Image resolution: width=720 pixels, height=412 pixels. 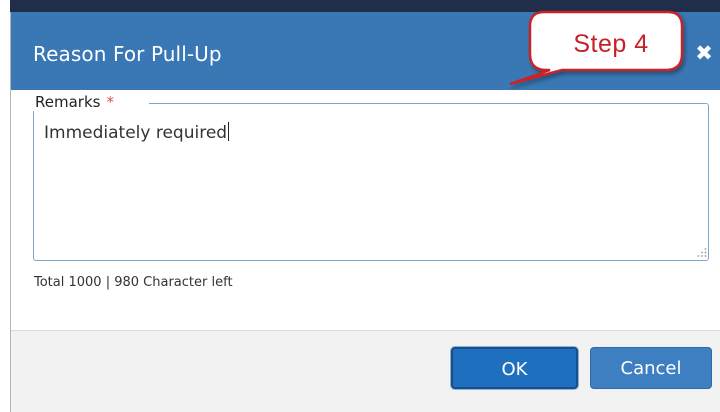 I want to click on remarks-value-text: Immediately required, so click(x=136, y=133).